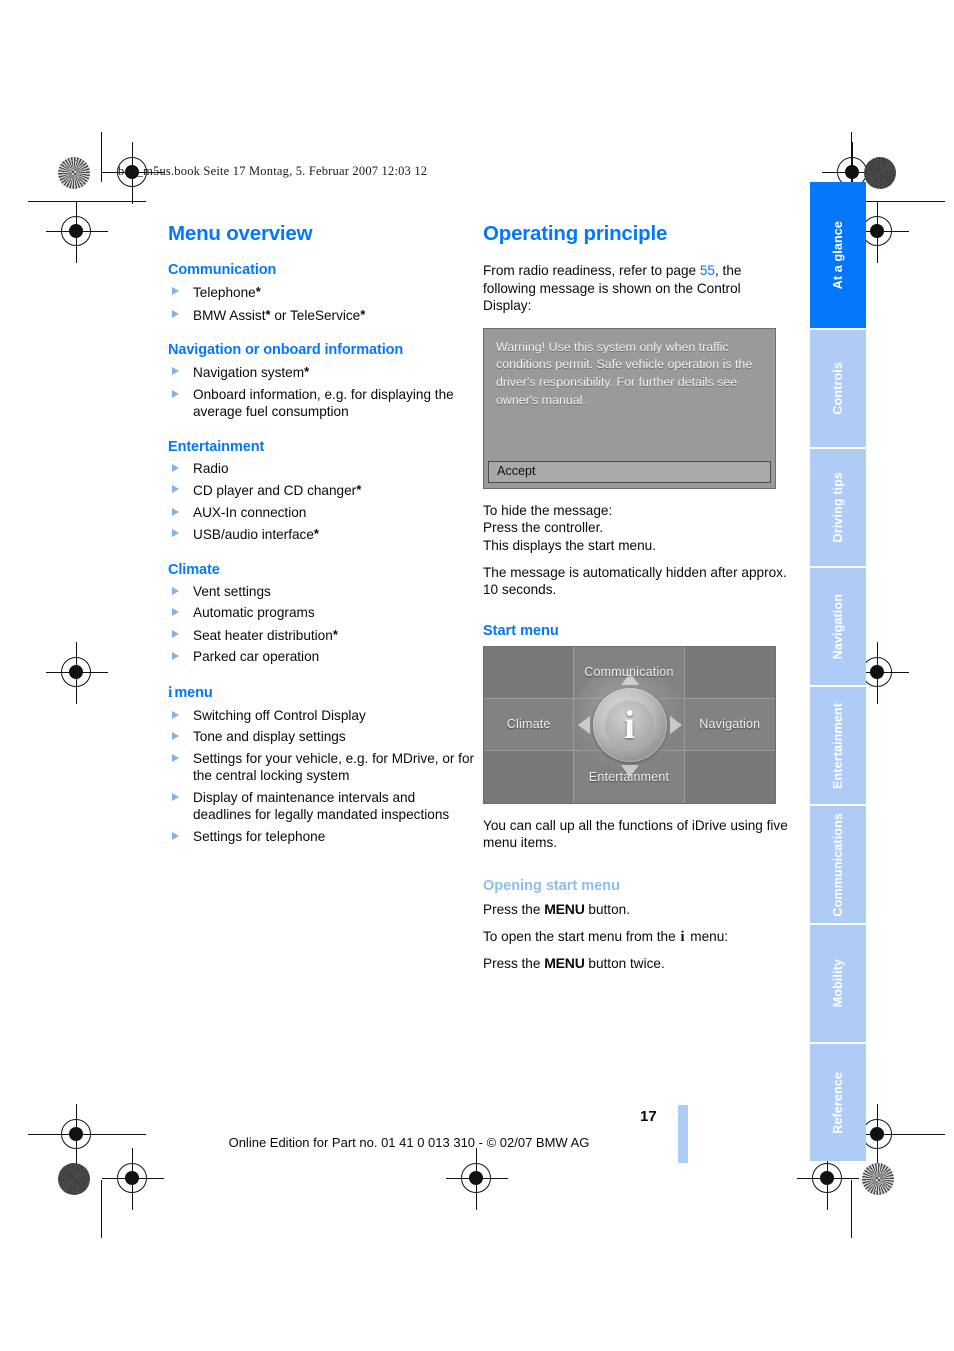 This screenshot has height=1351, width=954. Describe the element at coordinates (222, 270) in the screenshot. I see `section-heading-communication: Communication` at that location.